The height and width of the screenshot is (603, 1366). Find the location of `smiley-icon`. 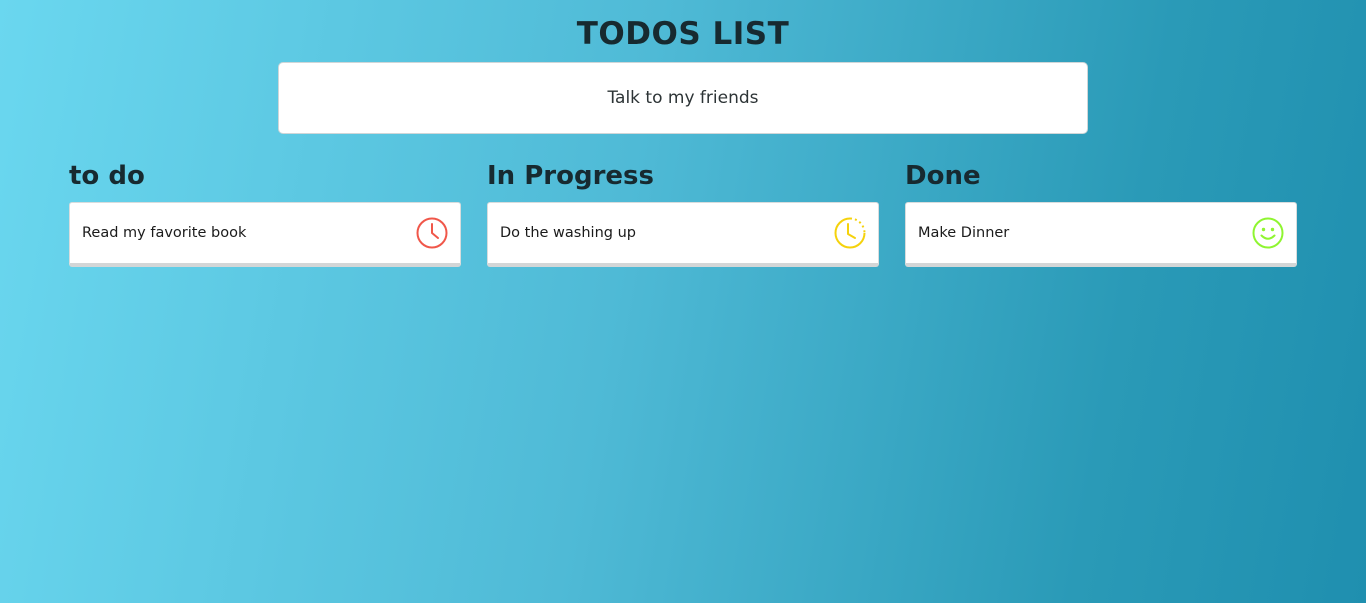

smiley-icon is located at coordinates (1268, 233).